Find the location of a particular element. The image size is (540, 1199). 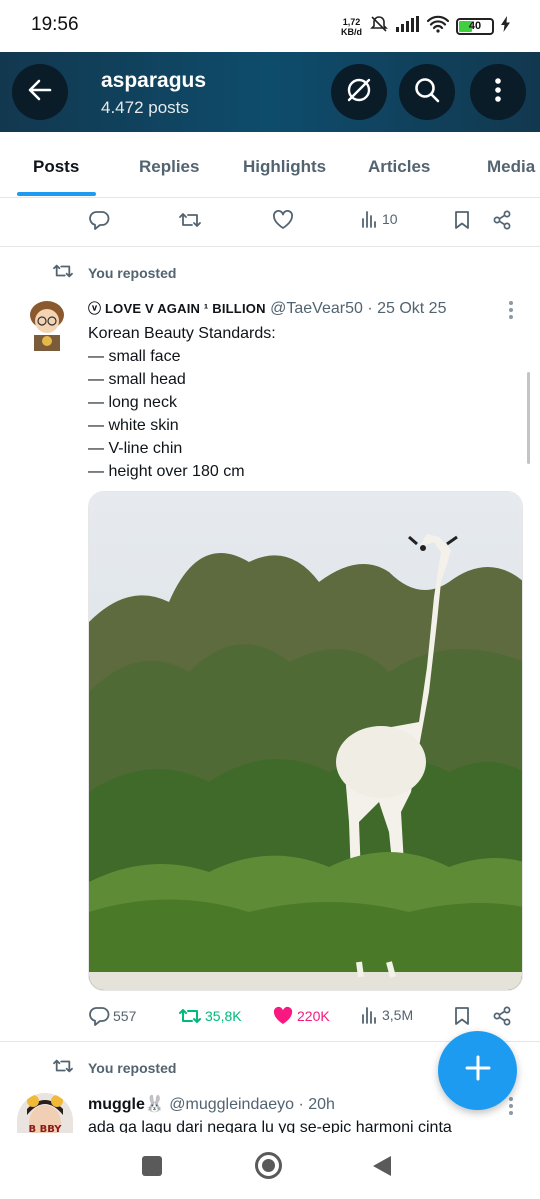

system-nav-bar is located at coordinates (270, 1166).